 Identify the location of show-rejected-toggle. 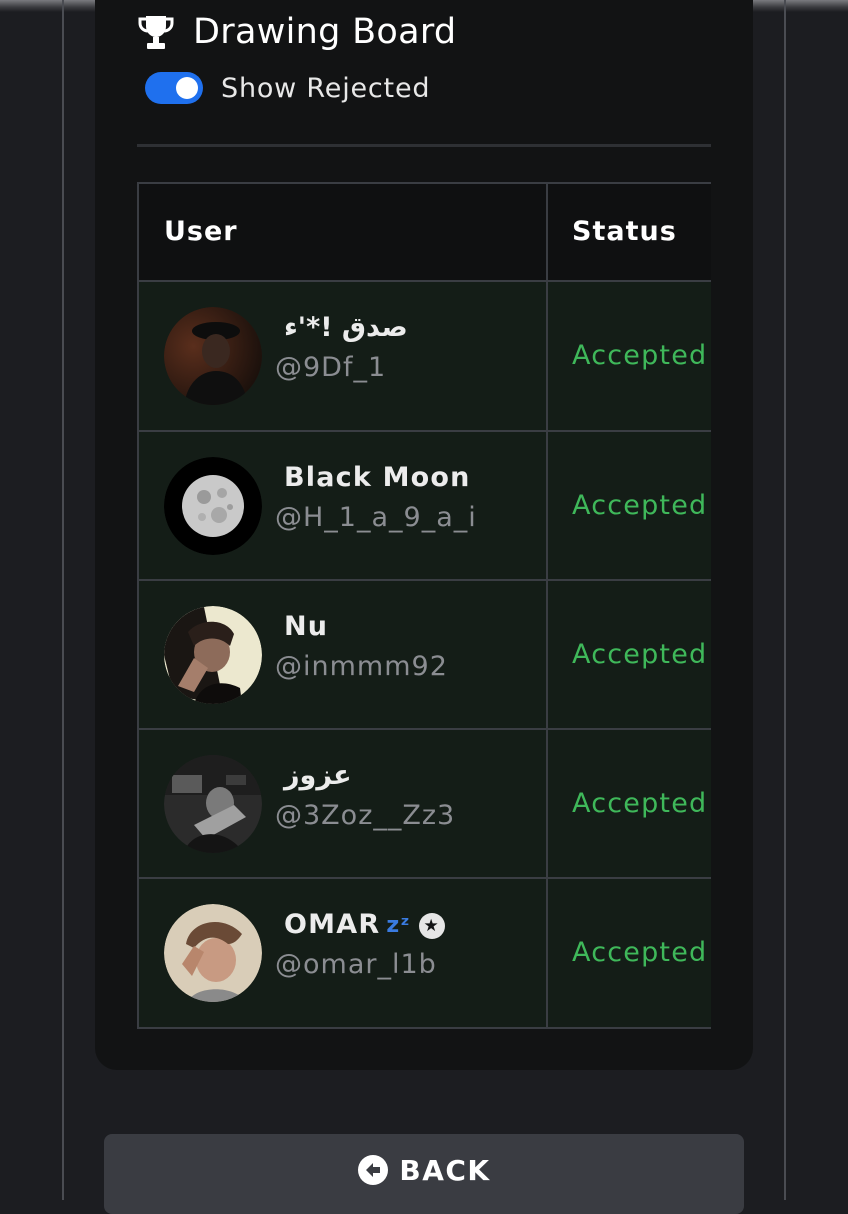
(174, 88).